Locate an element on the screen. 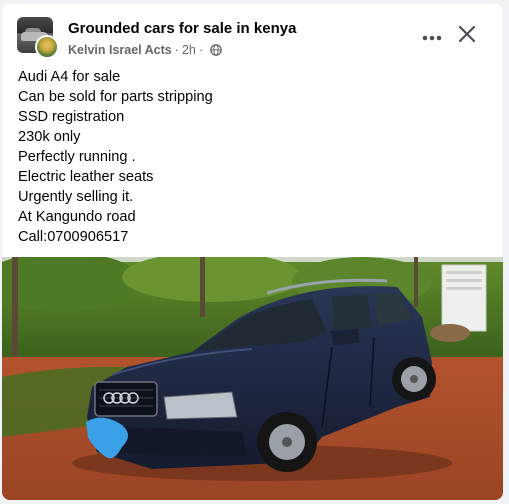 This screenshot has width=509, height=504. group-name-link: Grounded cars for sale in kenya is located at coordinates (182, 28).